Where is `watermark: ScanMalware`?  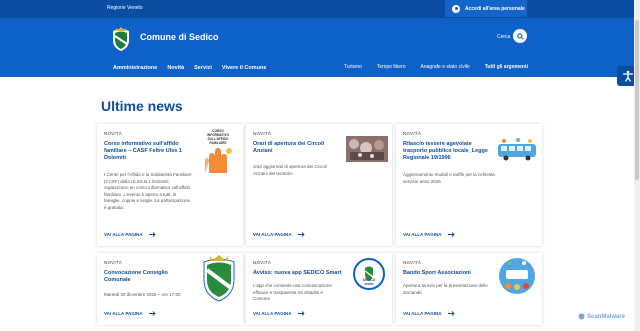 watermark: ScanMalware is located at coordinates (601, 316).